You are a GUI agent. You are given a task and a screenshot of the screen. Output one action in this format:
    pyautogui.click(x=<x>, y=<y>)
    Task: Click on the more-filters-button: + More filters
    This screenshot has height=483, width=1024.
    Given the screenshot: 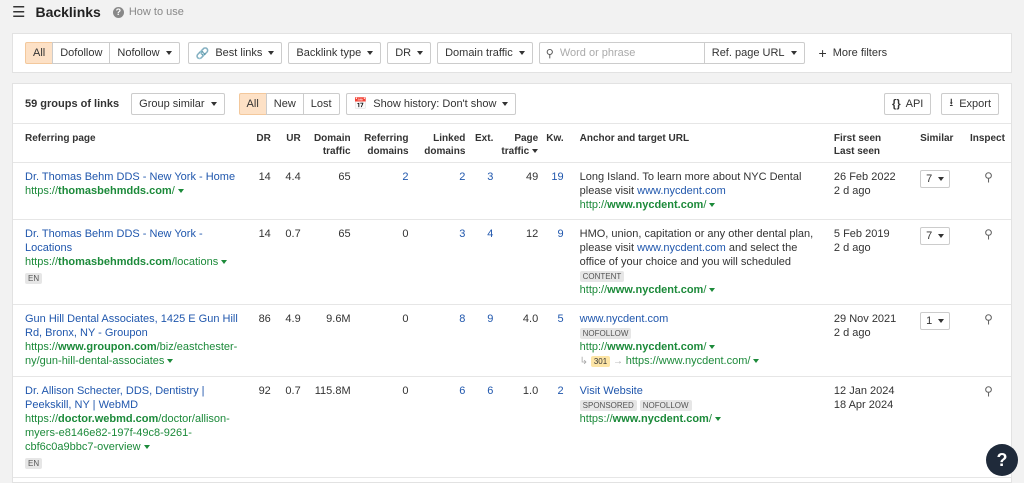 What is the action you would take?
    pyautogui.click(x=853, y=53)
    